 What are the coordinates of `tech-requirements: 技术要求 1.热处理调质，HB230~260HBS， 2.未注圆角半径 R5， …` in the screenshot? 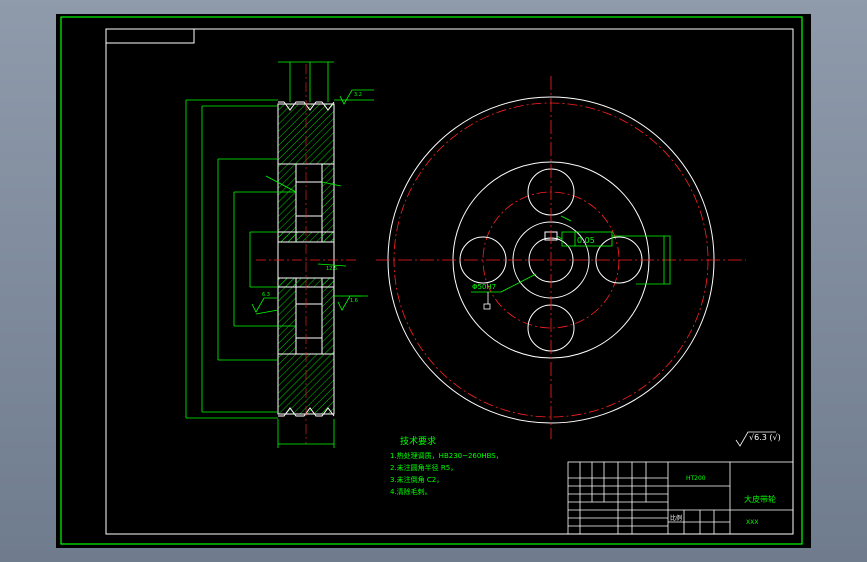 It's located at (446, 465).